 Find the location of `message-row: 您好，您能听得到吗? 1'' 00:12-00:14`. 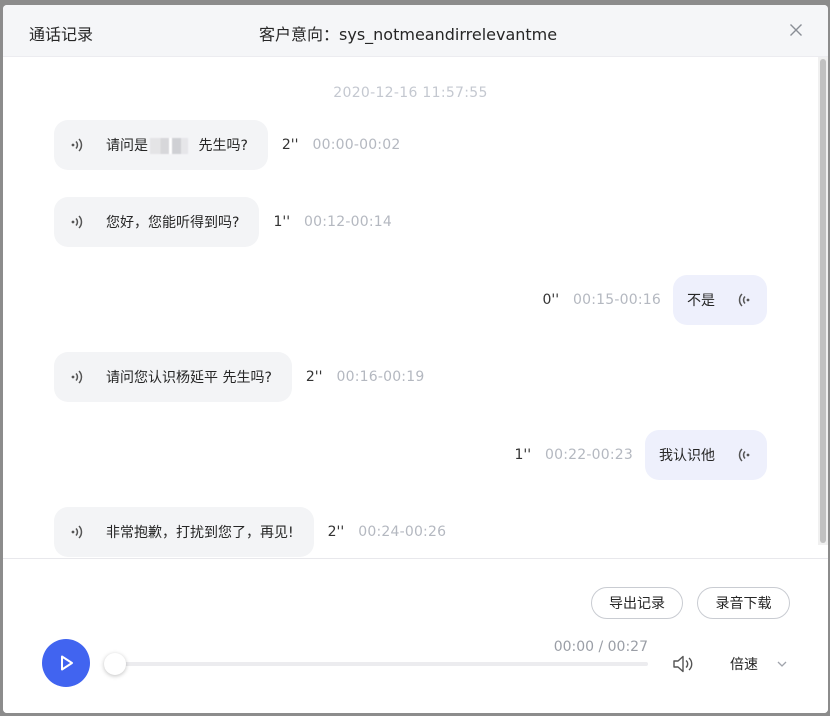

message-row: 您好，您能听得到吗? 1'' 00:12-00:14 is located at coordinates (223, 222).